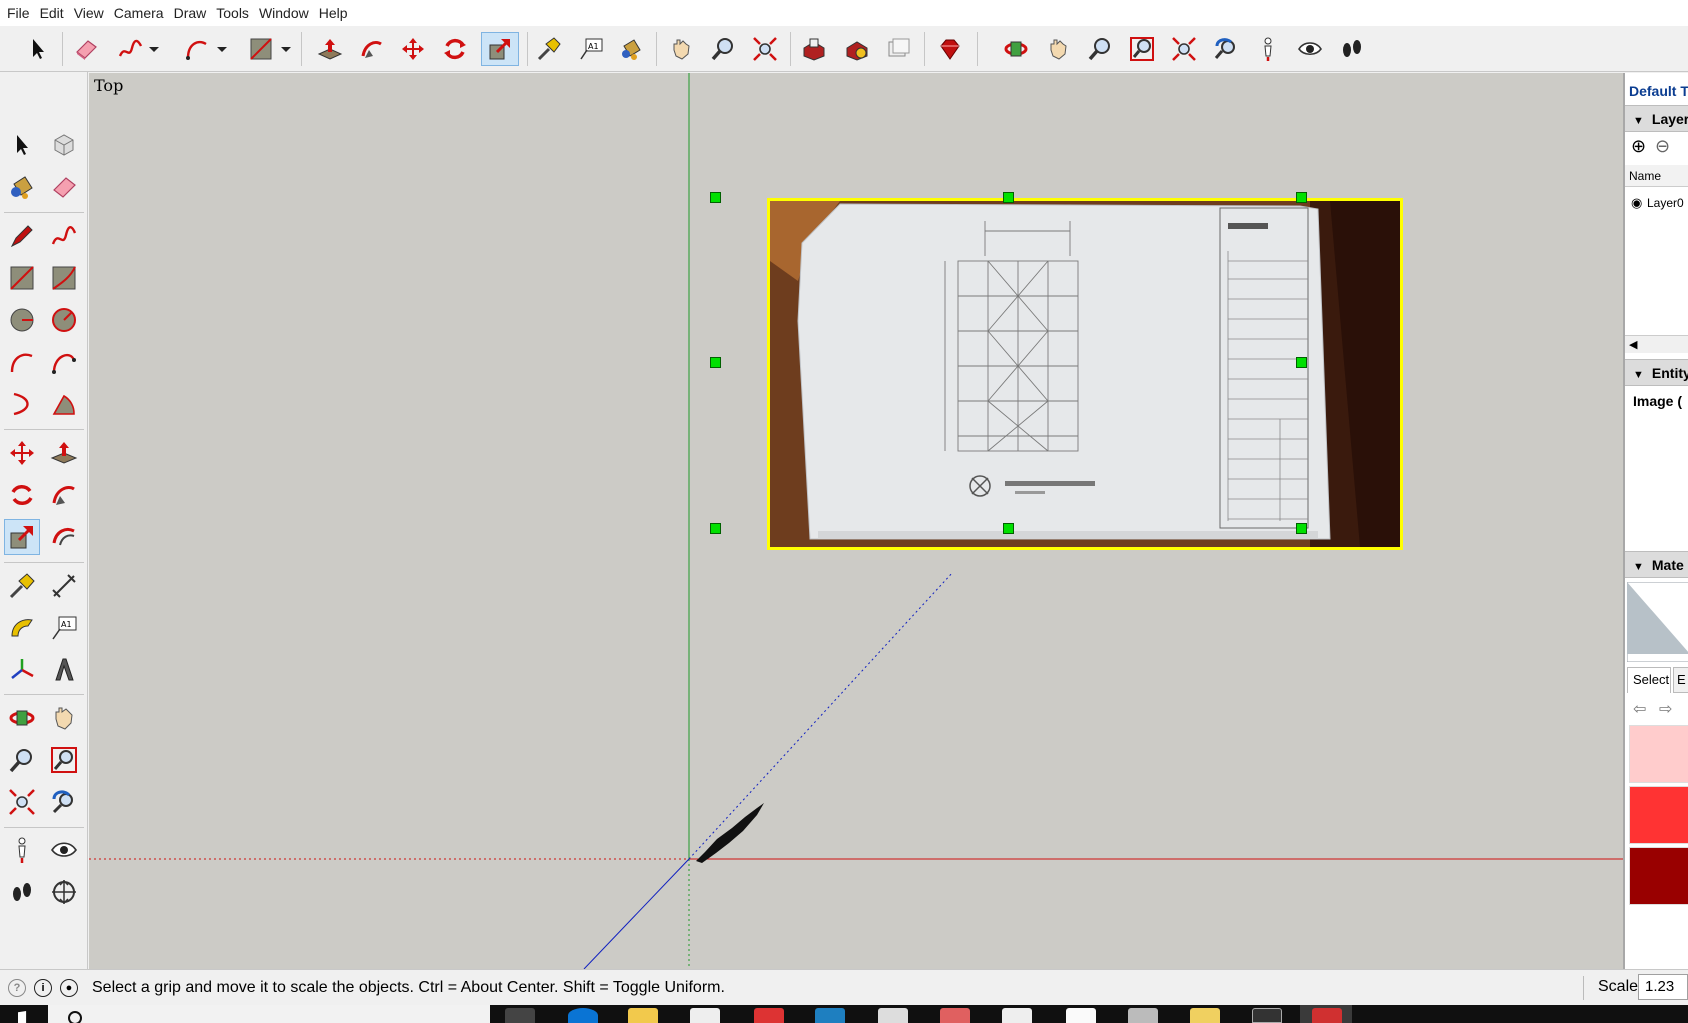 The width and height of the screenshot is (1688, 1023). What do you see at coordinates (261, 49) in the screenshot?
I see `rectangle-tool-button` at bounding box center [261, 49].